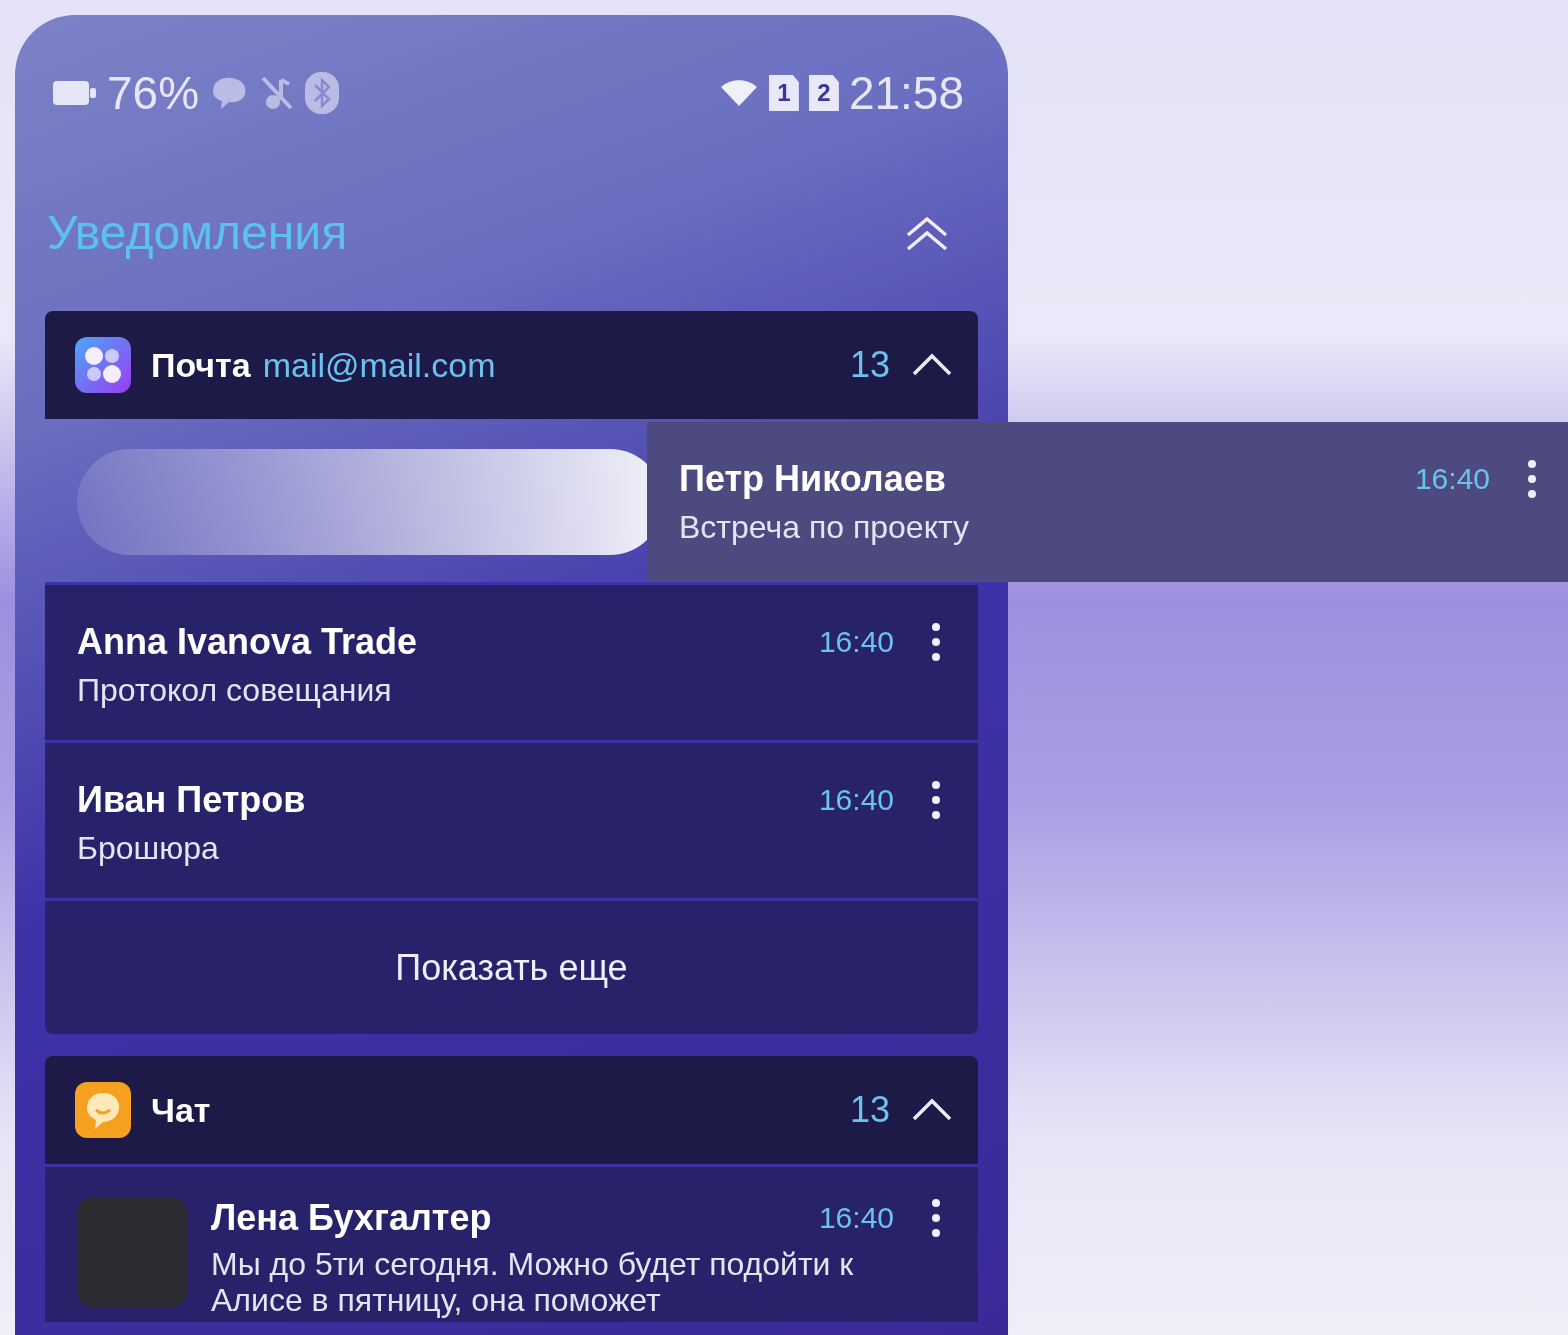 The height and width of the screenshot is (1335, 1568). Describe the element at coordinates (511, 1110) in the screenshot. I see `app-group-header: Чат 13` at that location.